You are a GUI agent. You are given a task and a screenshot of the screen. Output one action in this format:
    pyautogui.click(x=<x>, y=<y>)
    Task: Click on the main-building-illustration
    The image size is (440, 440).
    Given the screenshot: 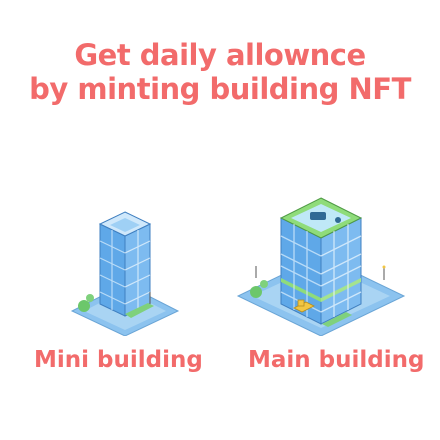 What is the action you would take?
    pyautogui.click(x=321, y=266)
    